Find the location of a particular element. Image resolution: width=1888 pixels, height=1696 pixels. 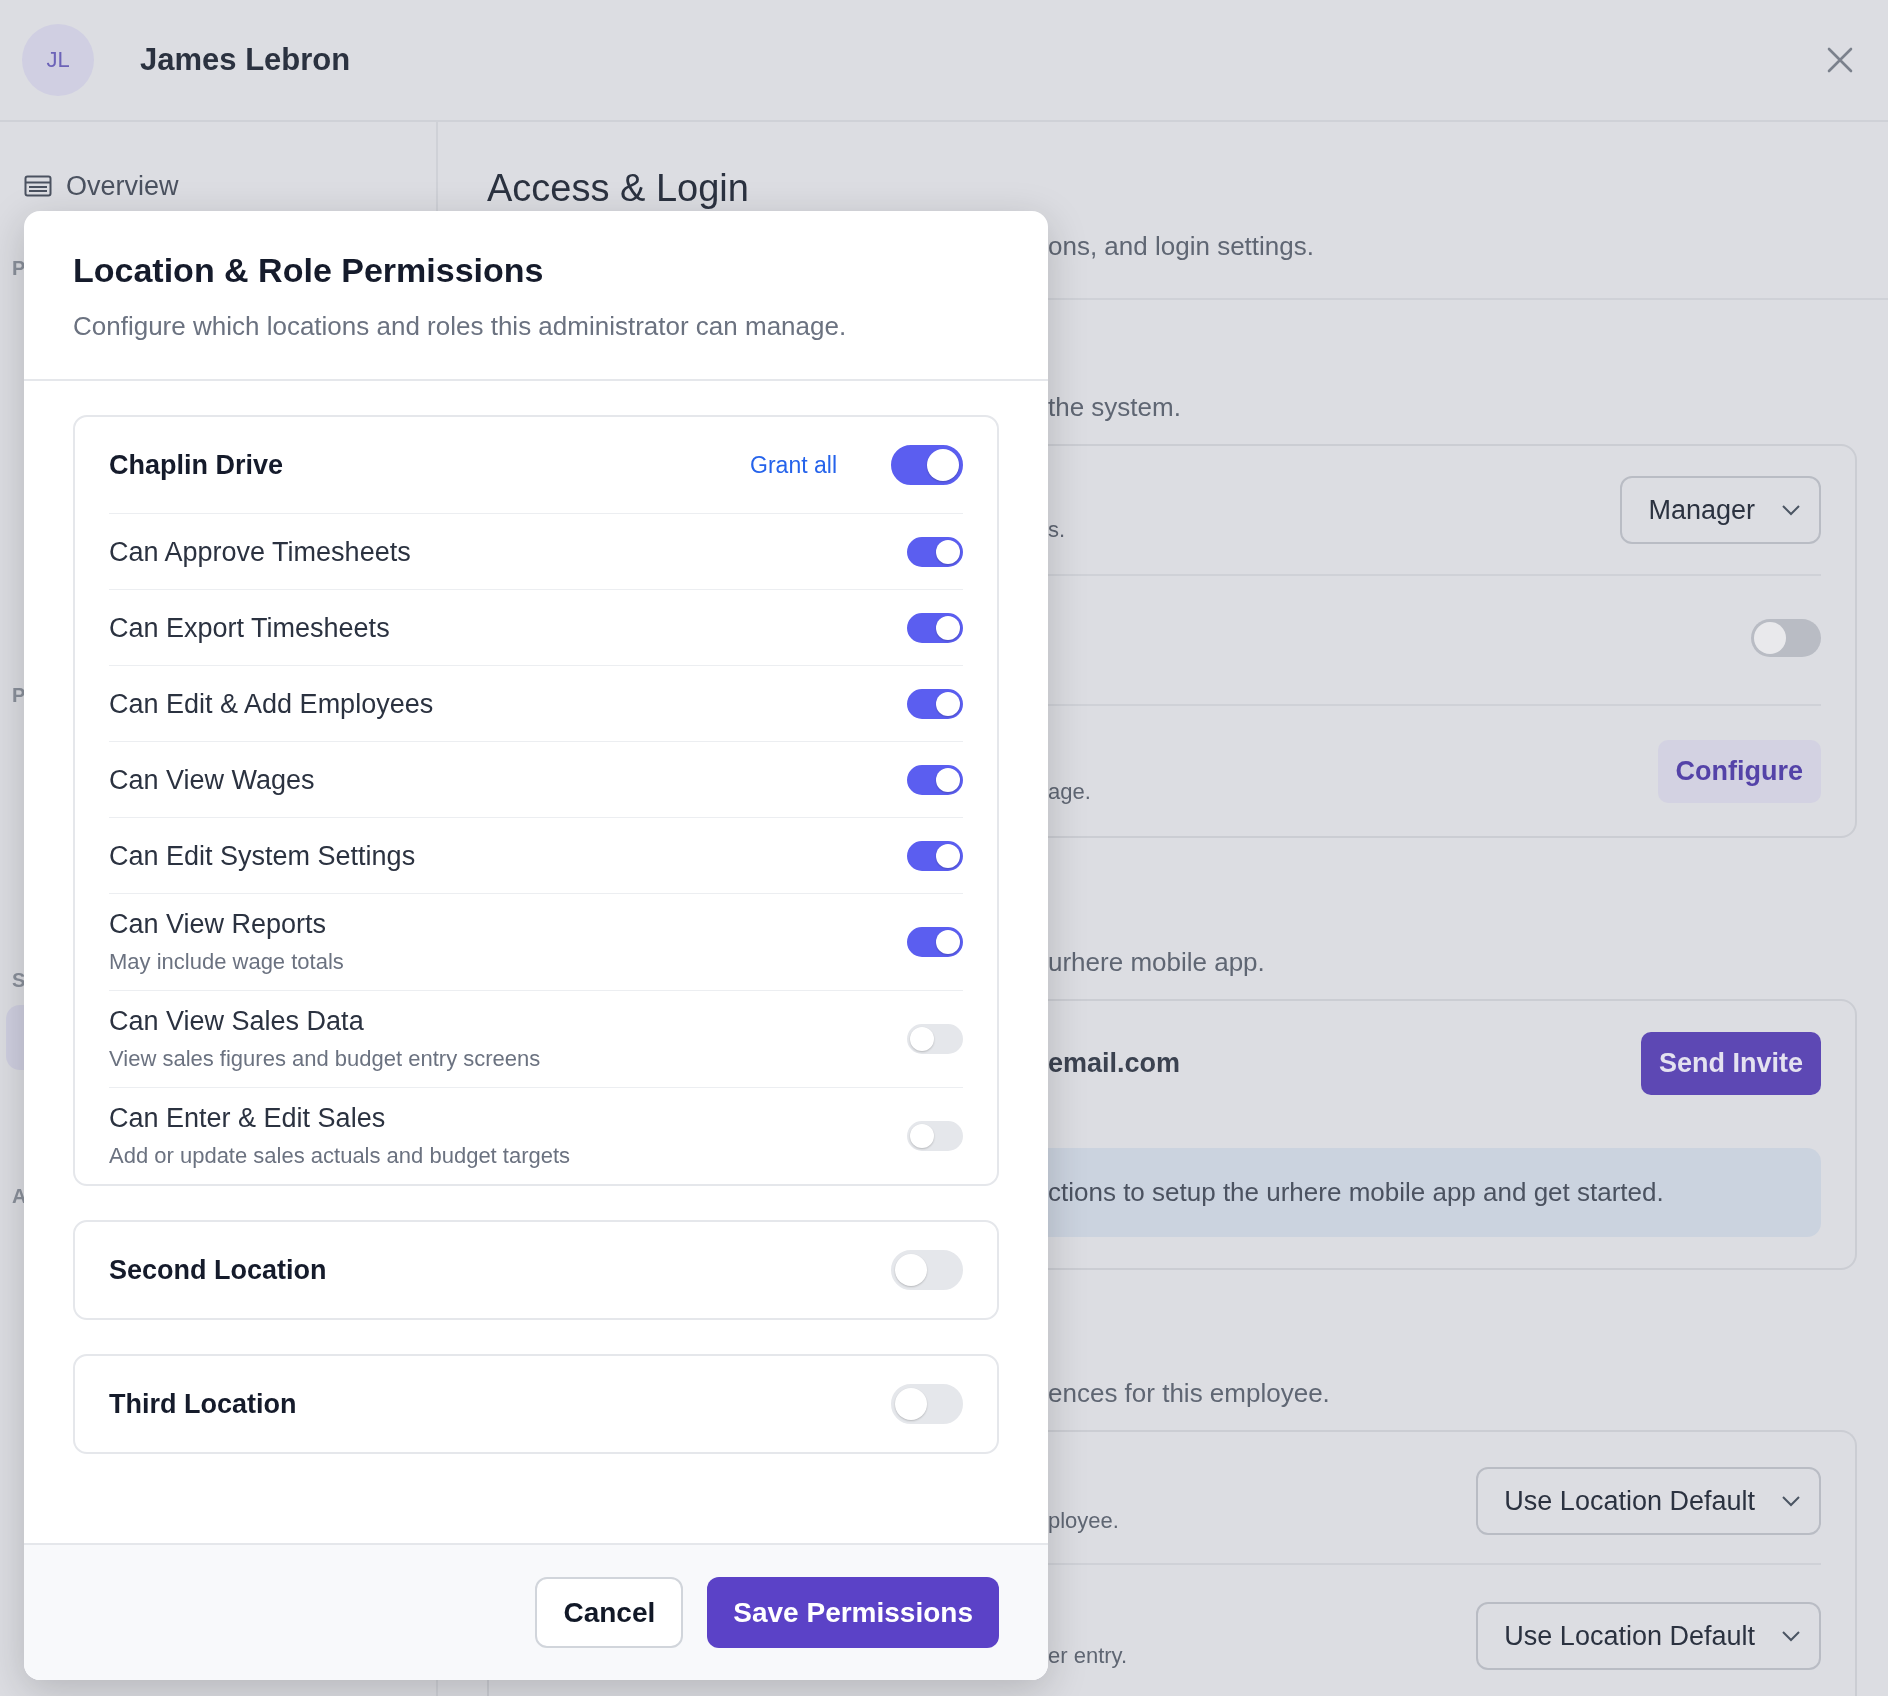

permission-hint: Add or update sales actuals and budget targets is located at coordinates (340, 1156).